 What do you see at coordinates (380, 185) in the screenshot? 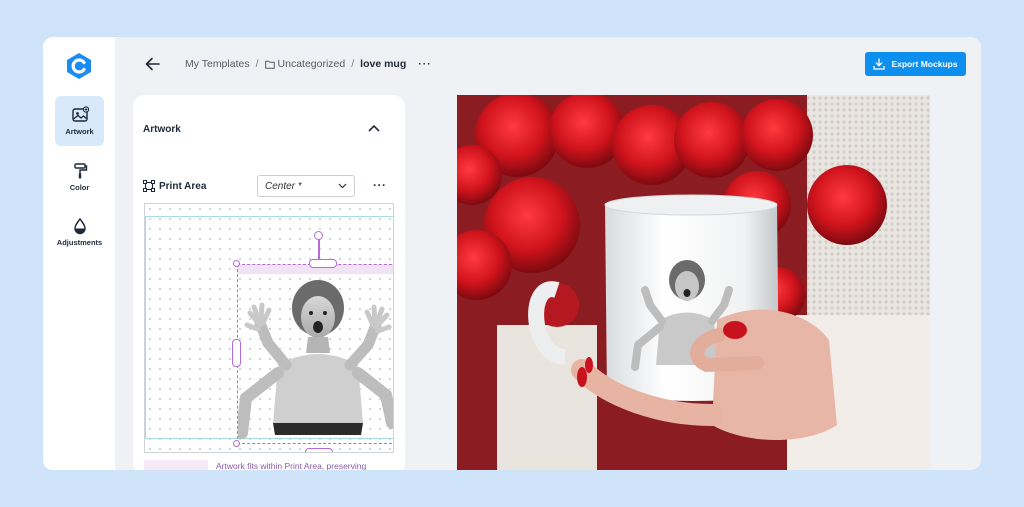
I see `print-area-more-button: ···` at bounding box center [380, 185].